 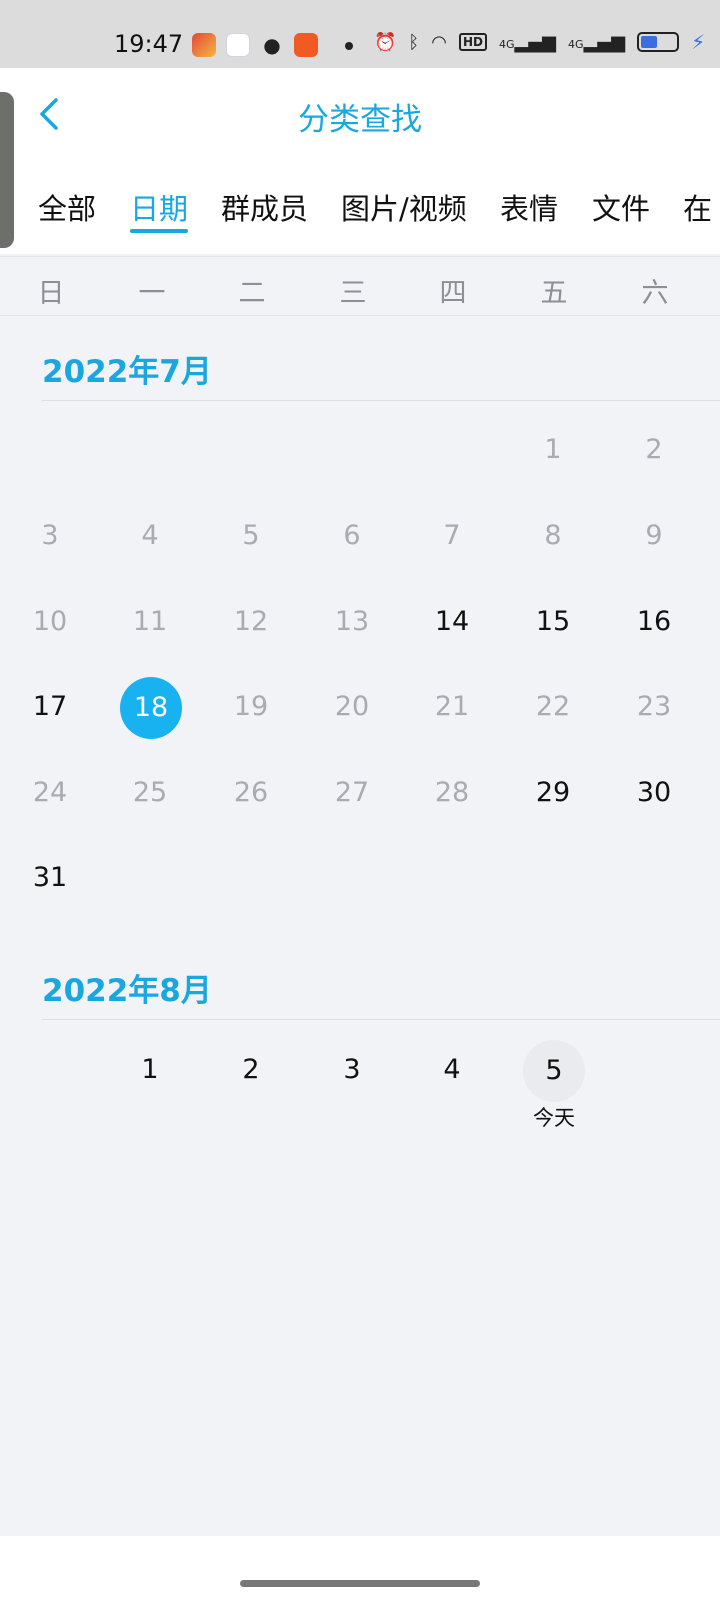 I want to click on calendar-day: 2, so click(x=654, y=449).